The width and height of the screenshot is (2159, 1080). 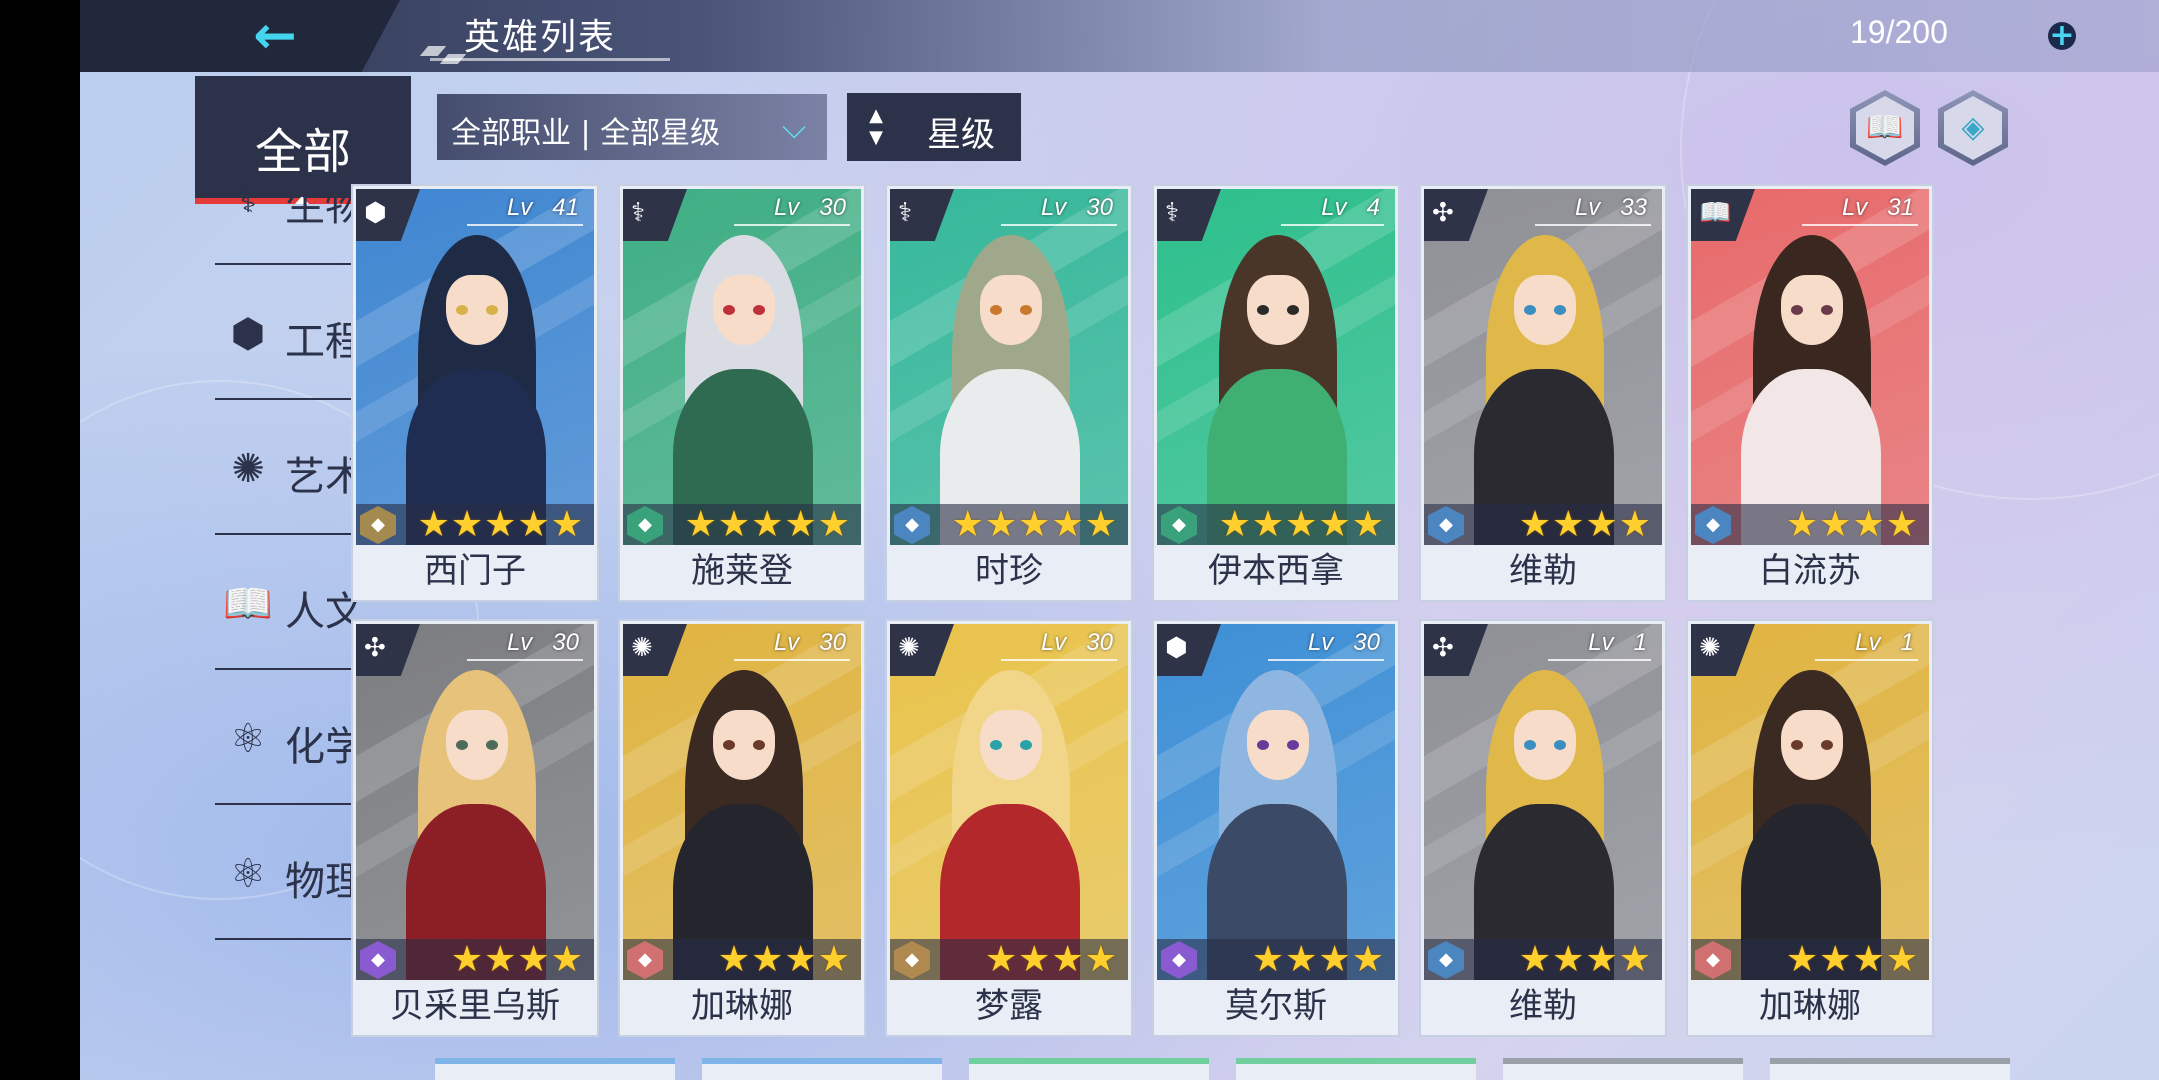 What do you see at coordinates (2062, 36) in the screenshot?
I see `plus-icon: +` at bounding box center [2062, 36].